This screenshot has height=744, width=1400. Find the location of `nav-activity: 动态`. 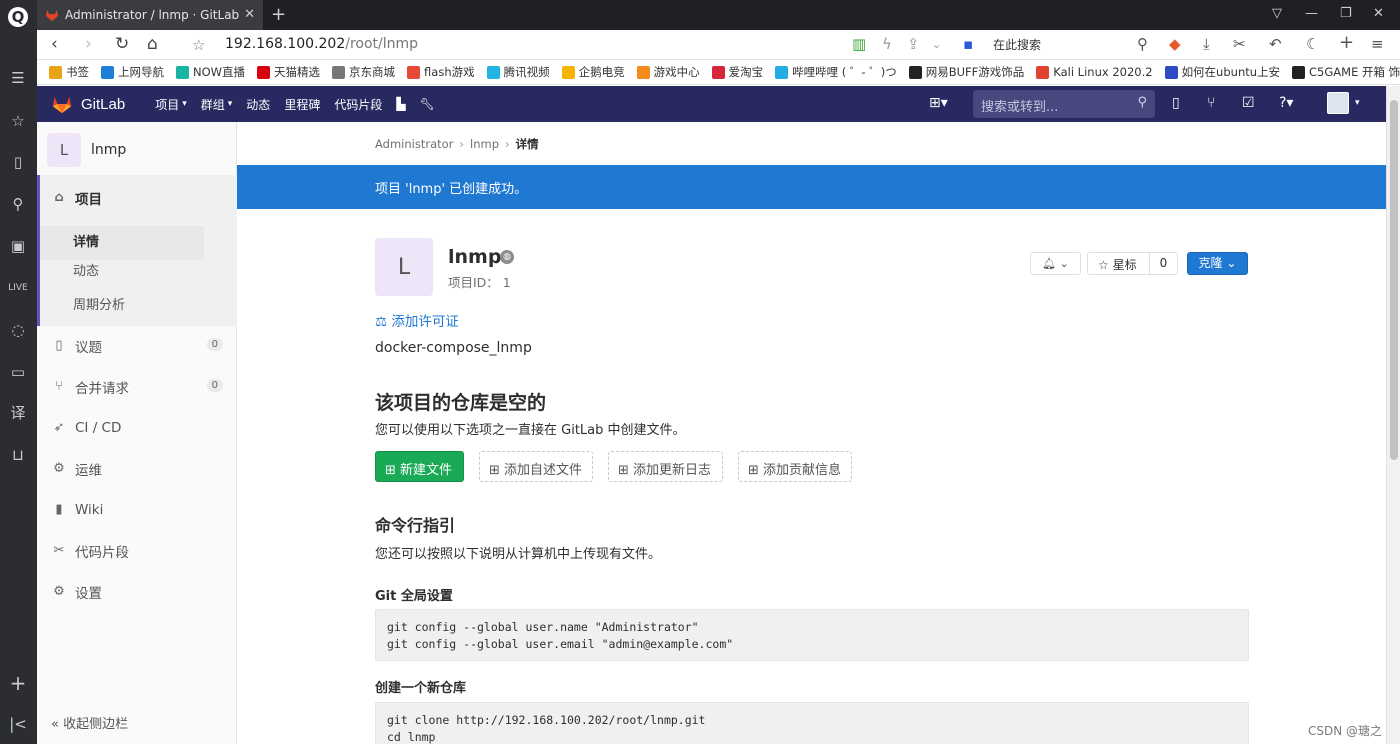

nav-activity: 动态 is located at coordinates (258, 104).